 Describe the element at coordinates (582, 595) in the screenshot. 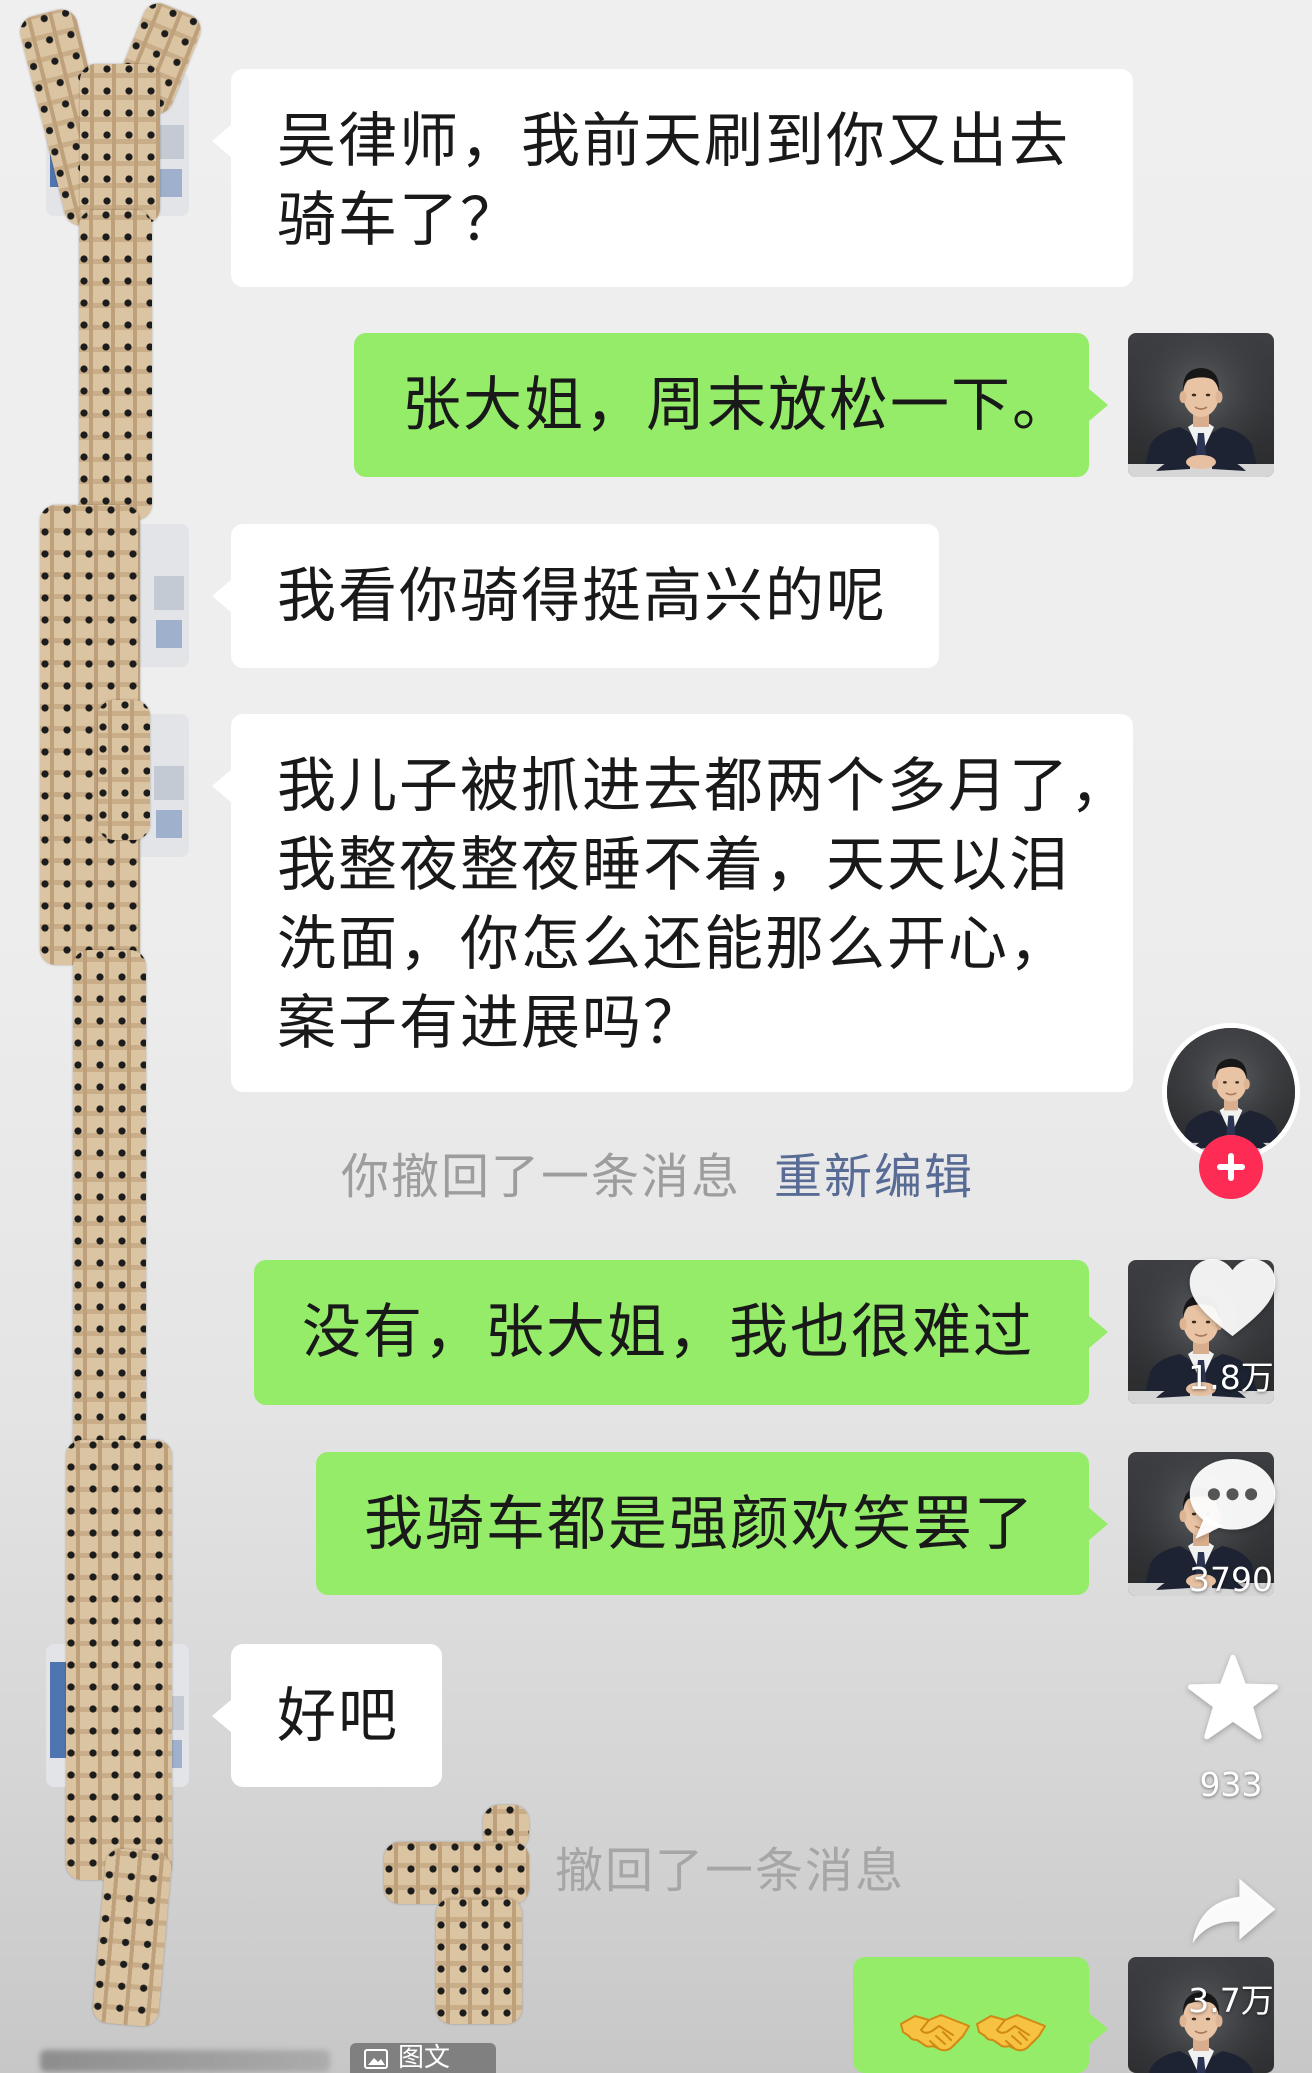

I see `message-text-line: 我看你骑得挺高兴的呢` at that location.